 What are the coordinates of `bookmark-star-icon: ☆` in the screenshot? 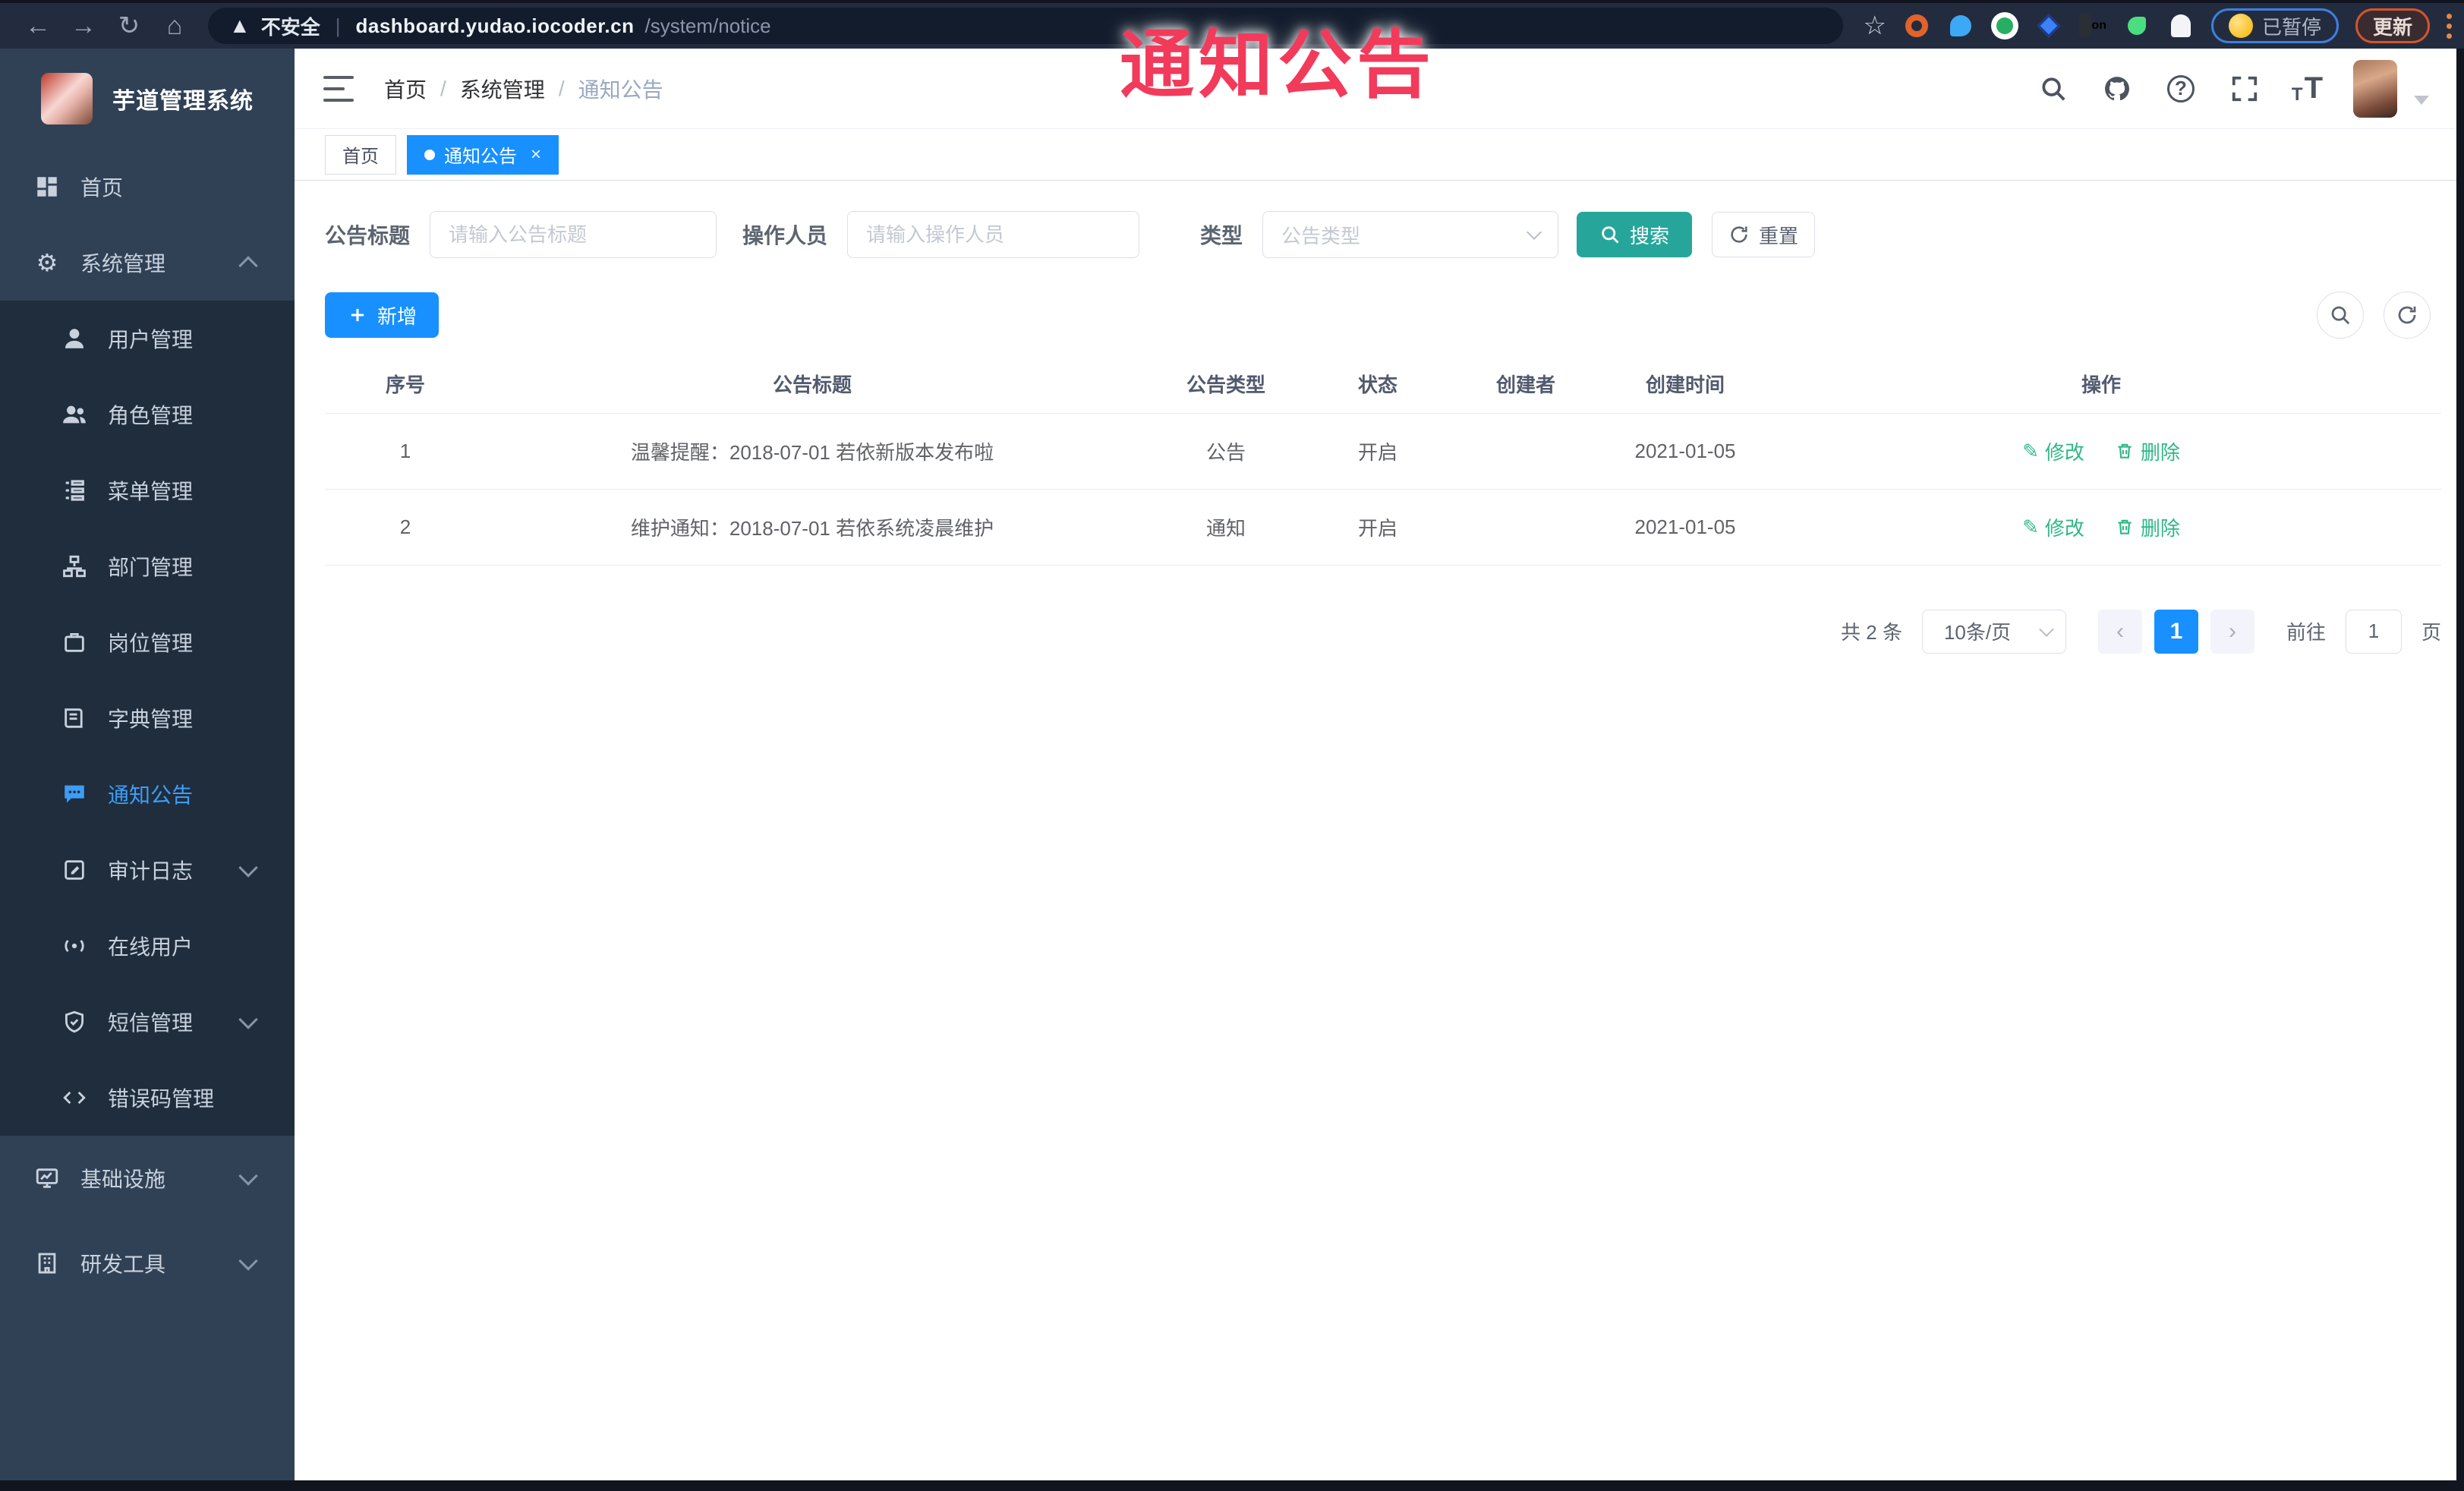 It's located at (1874, 26).